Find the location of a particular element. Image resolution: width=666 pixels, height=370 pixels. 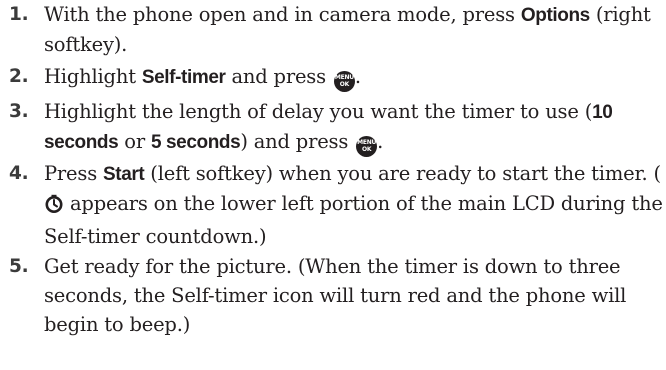

self-timer-label: Self-timer is located at coordinates (183, 77).